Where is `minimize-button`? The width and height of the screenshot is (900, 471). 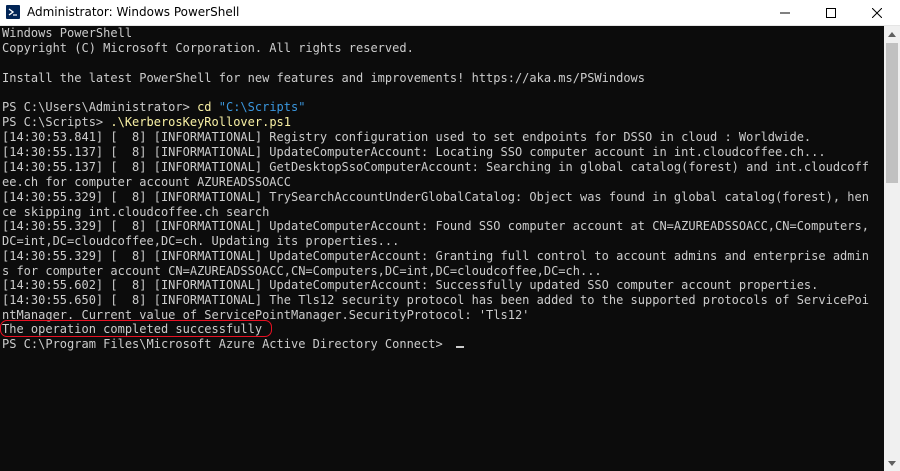 minimize-button is located at coordinates (785, 12).